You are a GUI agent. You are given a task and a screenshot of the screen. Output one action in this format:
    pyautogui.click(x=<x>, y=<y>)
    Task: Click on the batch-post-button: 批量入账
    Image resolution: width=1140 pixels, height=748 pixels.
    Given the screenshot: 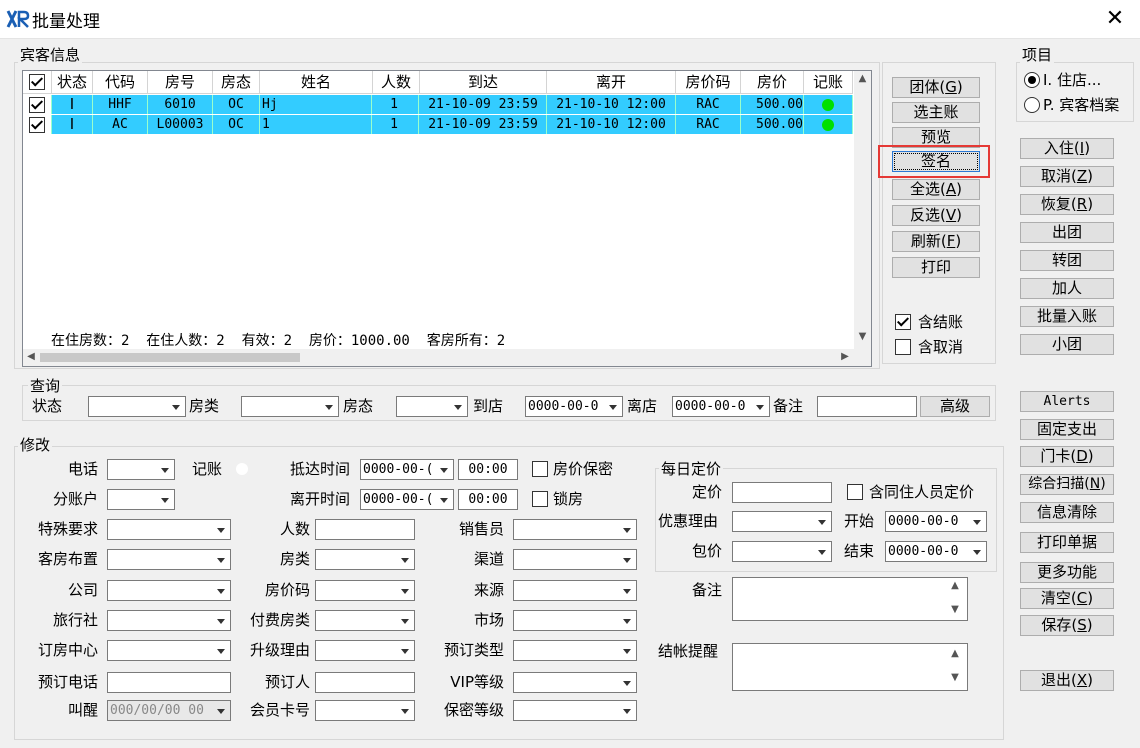 What is the action you would take?
    pyautogui.click(x=1067, y=316)
    